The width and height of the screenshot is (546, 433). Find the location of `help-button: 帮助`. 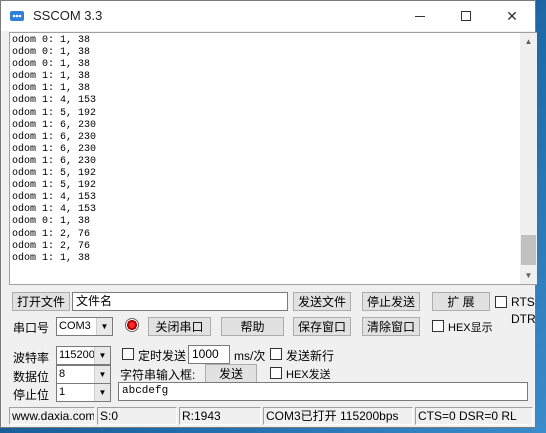

help-button: 帮助 is located at coordinates (252, 326).